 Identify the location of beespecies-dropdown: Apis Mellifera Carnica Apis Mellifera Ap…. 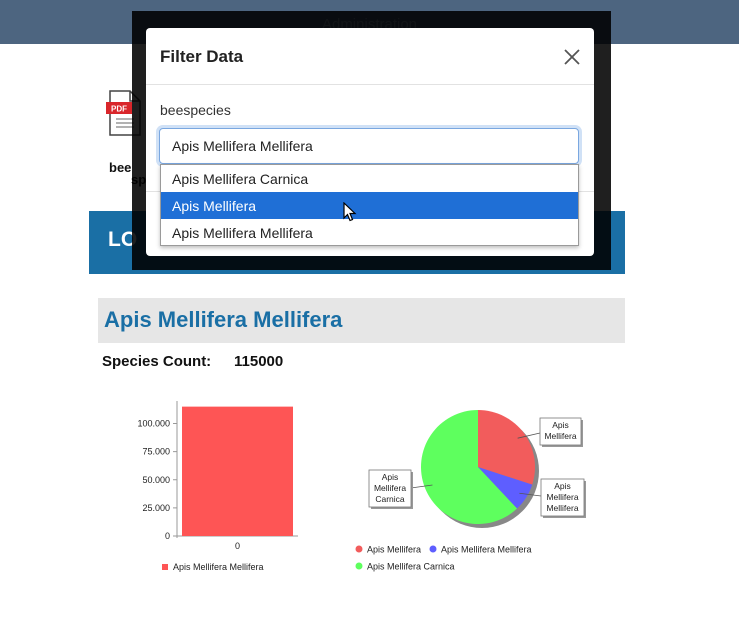
(369, 205).